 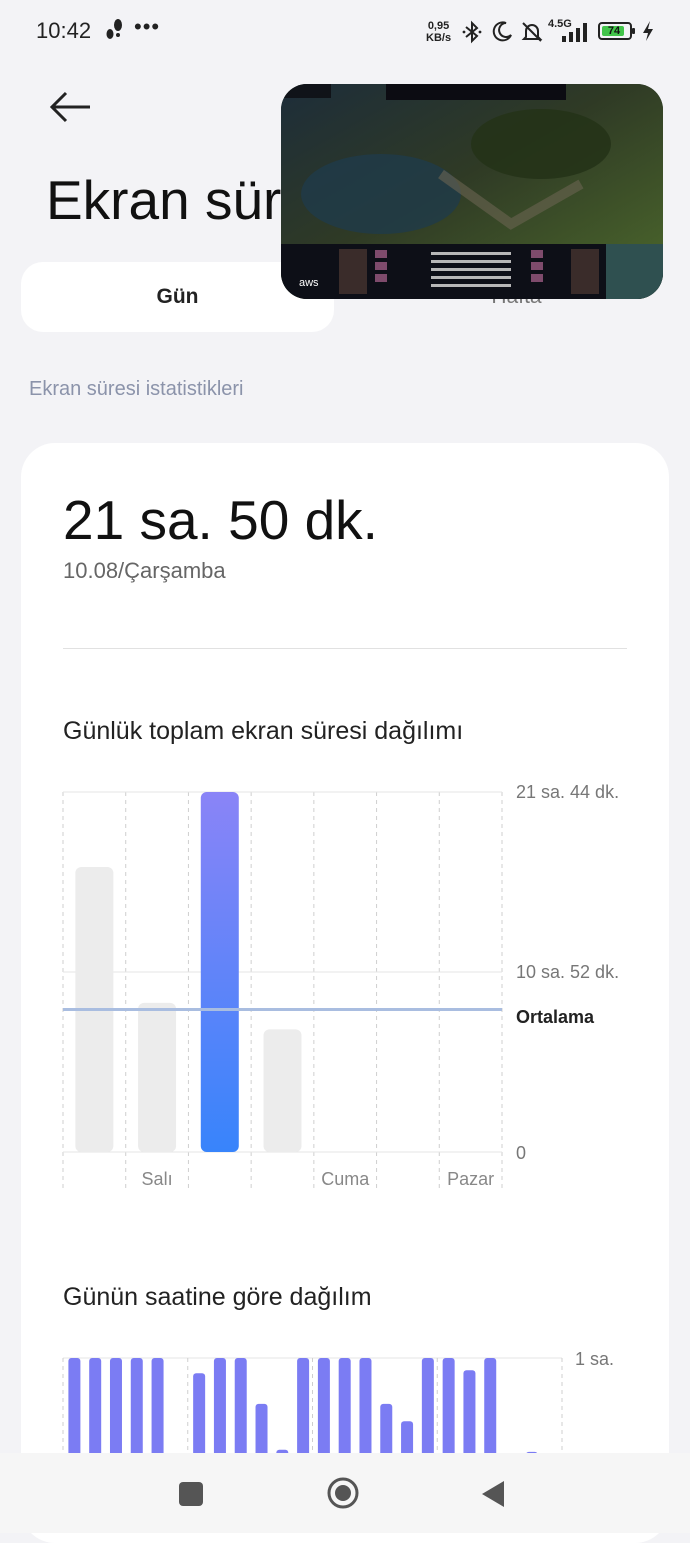 I want to click on circle-home-icon, so click(x=343, y=1493).